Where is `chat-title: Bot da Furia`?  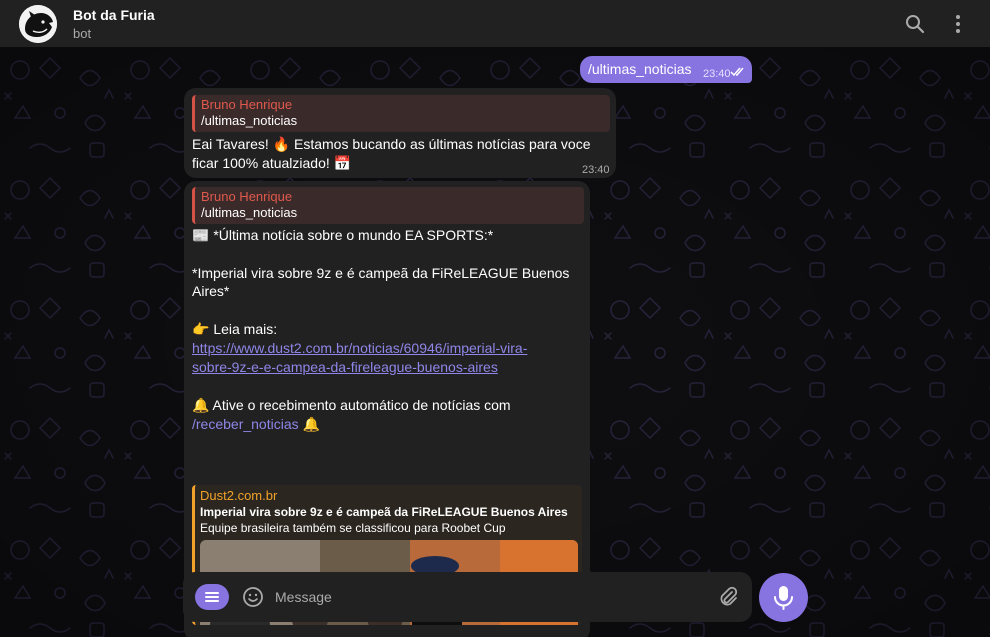
chat-title: Bot da Furia is located at coordinates (114, 15).